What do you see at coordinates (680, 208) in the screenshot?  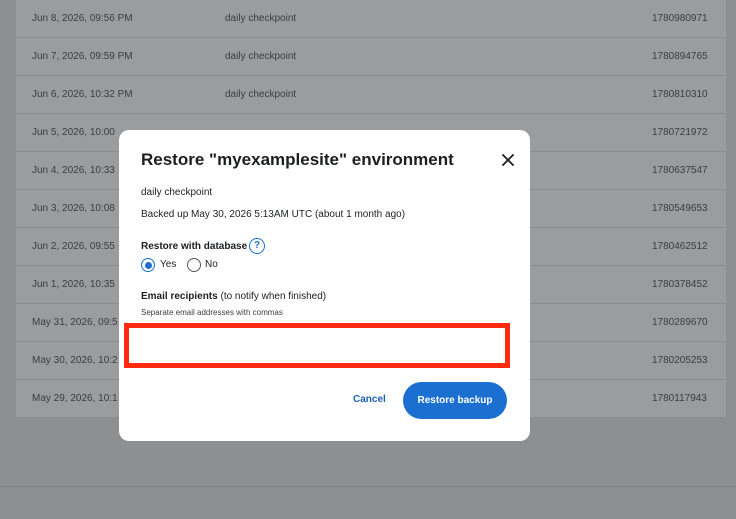 I see `backup-id: 1780549653` at bounding box center [680, 208].